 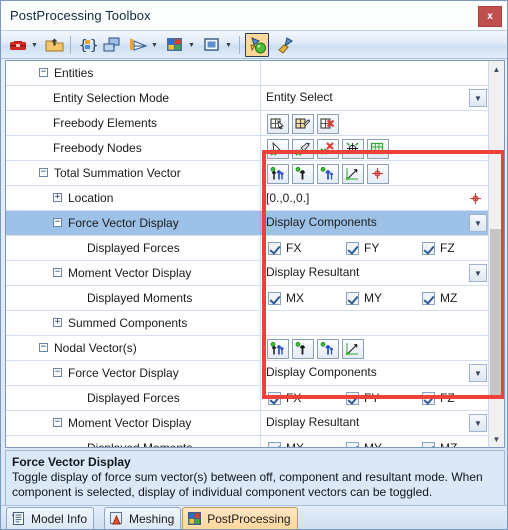 What do you see at coordinates (212, 45) in the screenshot?
I see `square-icon` at bounding box center [212, 45].